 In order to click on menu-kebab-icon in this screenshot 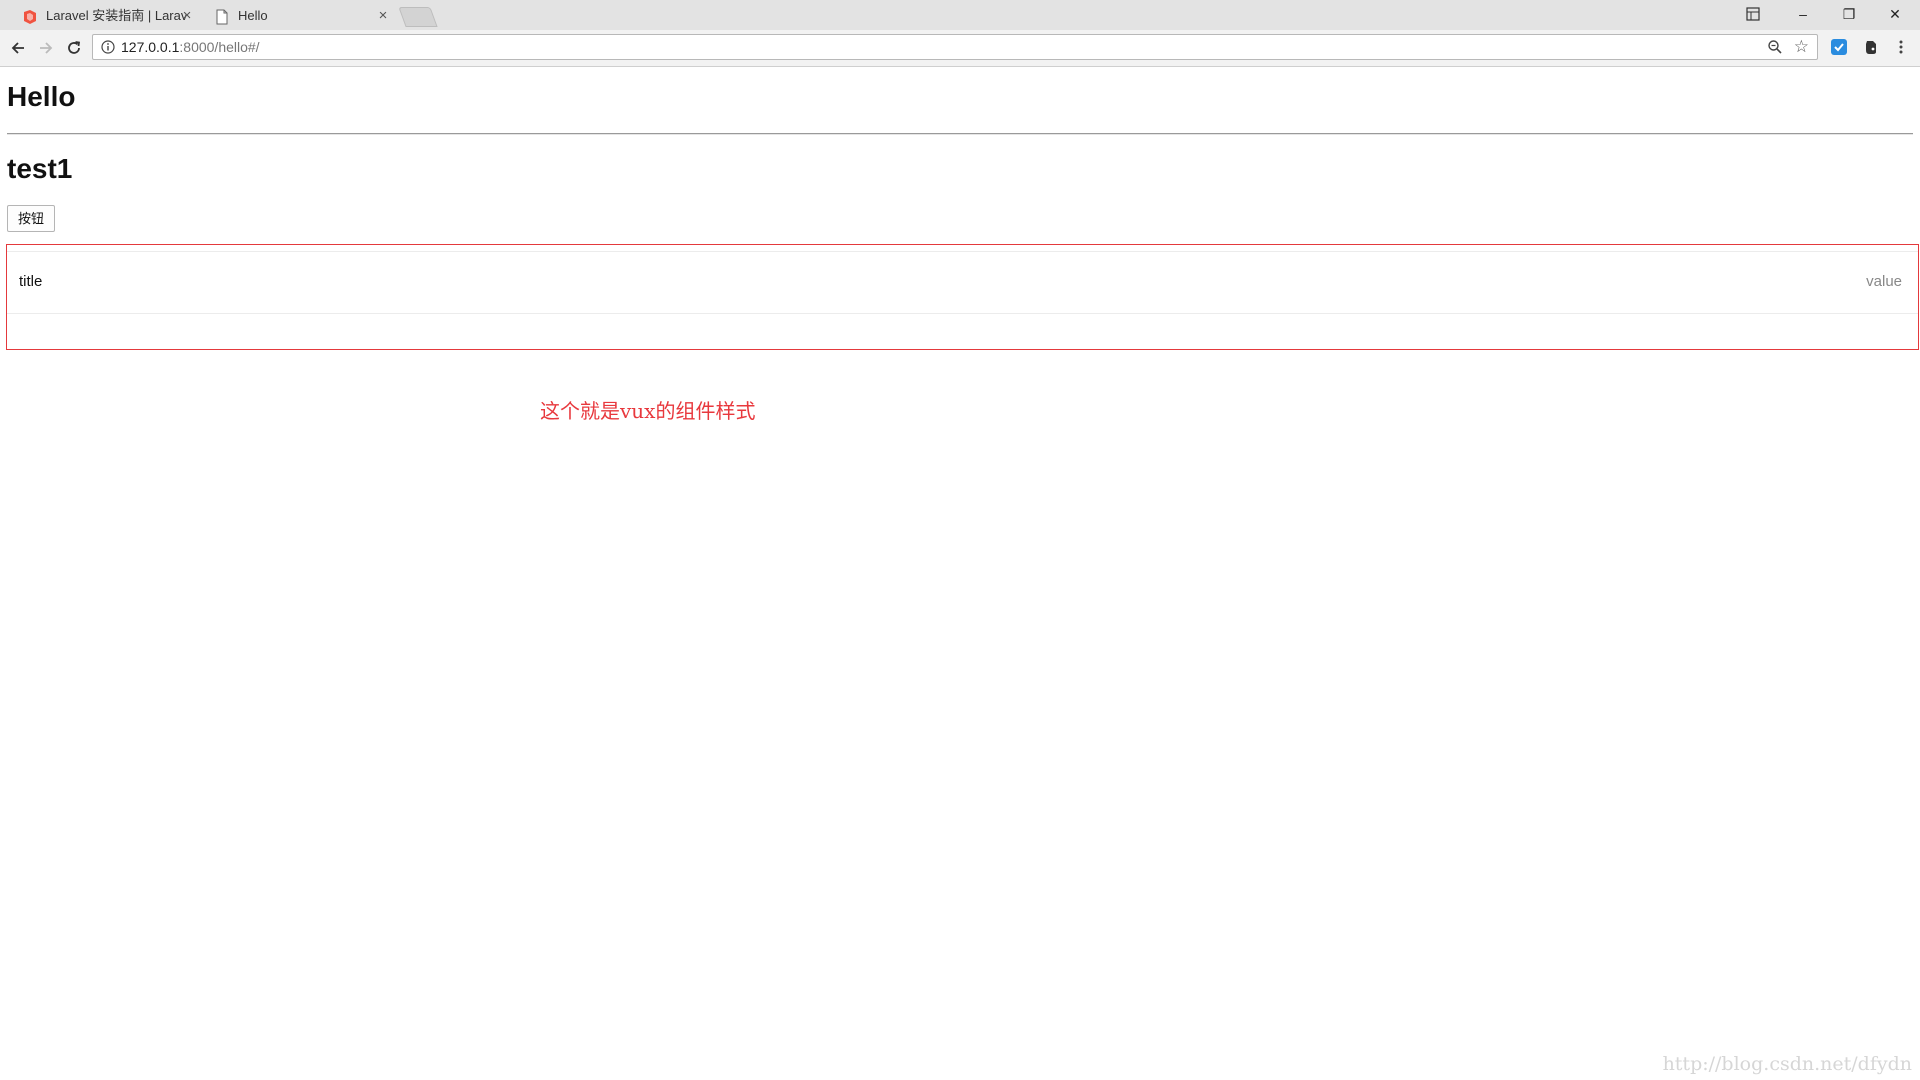, I will do `click(1901, 47)`.